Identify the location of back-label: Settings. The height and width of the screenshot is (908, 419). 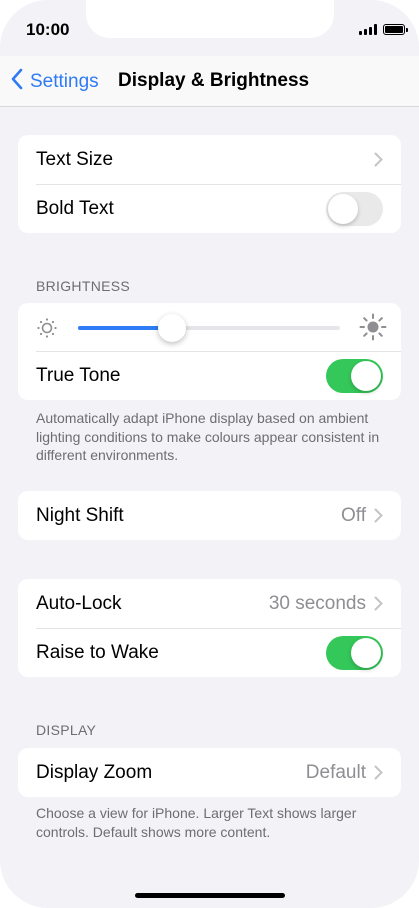
(64, 81).